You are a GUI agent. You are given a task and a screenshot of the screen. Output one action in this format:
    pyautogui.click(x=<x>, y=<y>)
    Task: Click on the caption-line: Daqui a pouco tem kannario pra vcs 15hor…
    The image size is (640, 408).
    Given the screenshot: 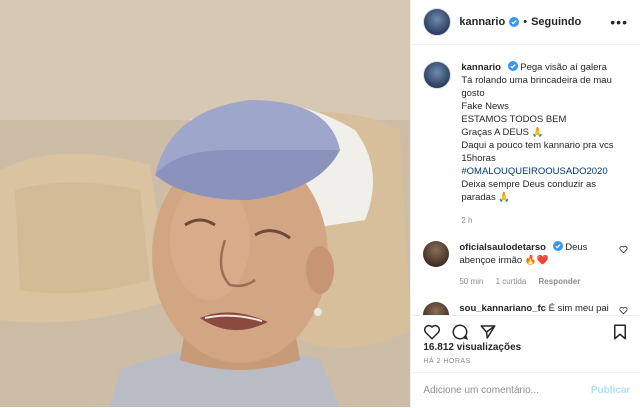 What is the action you would take?
    pyautogui.click(x=537, y=152)
    